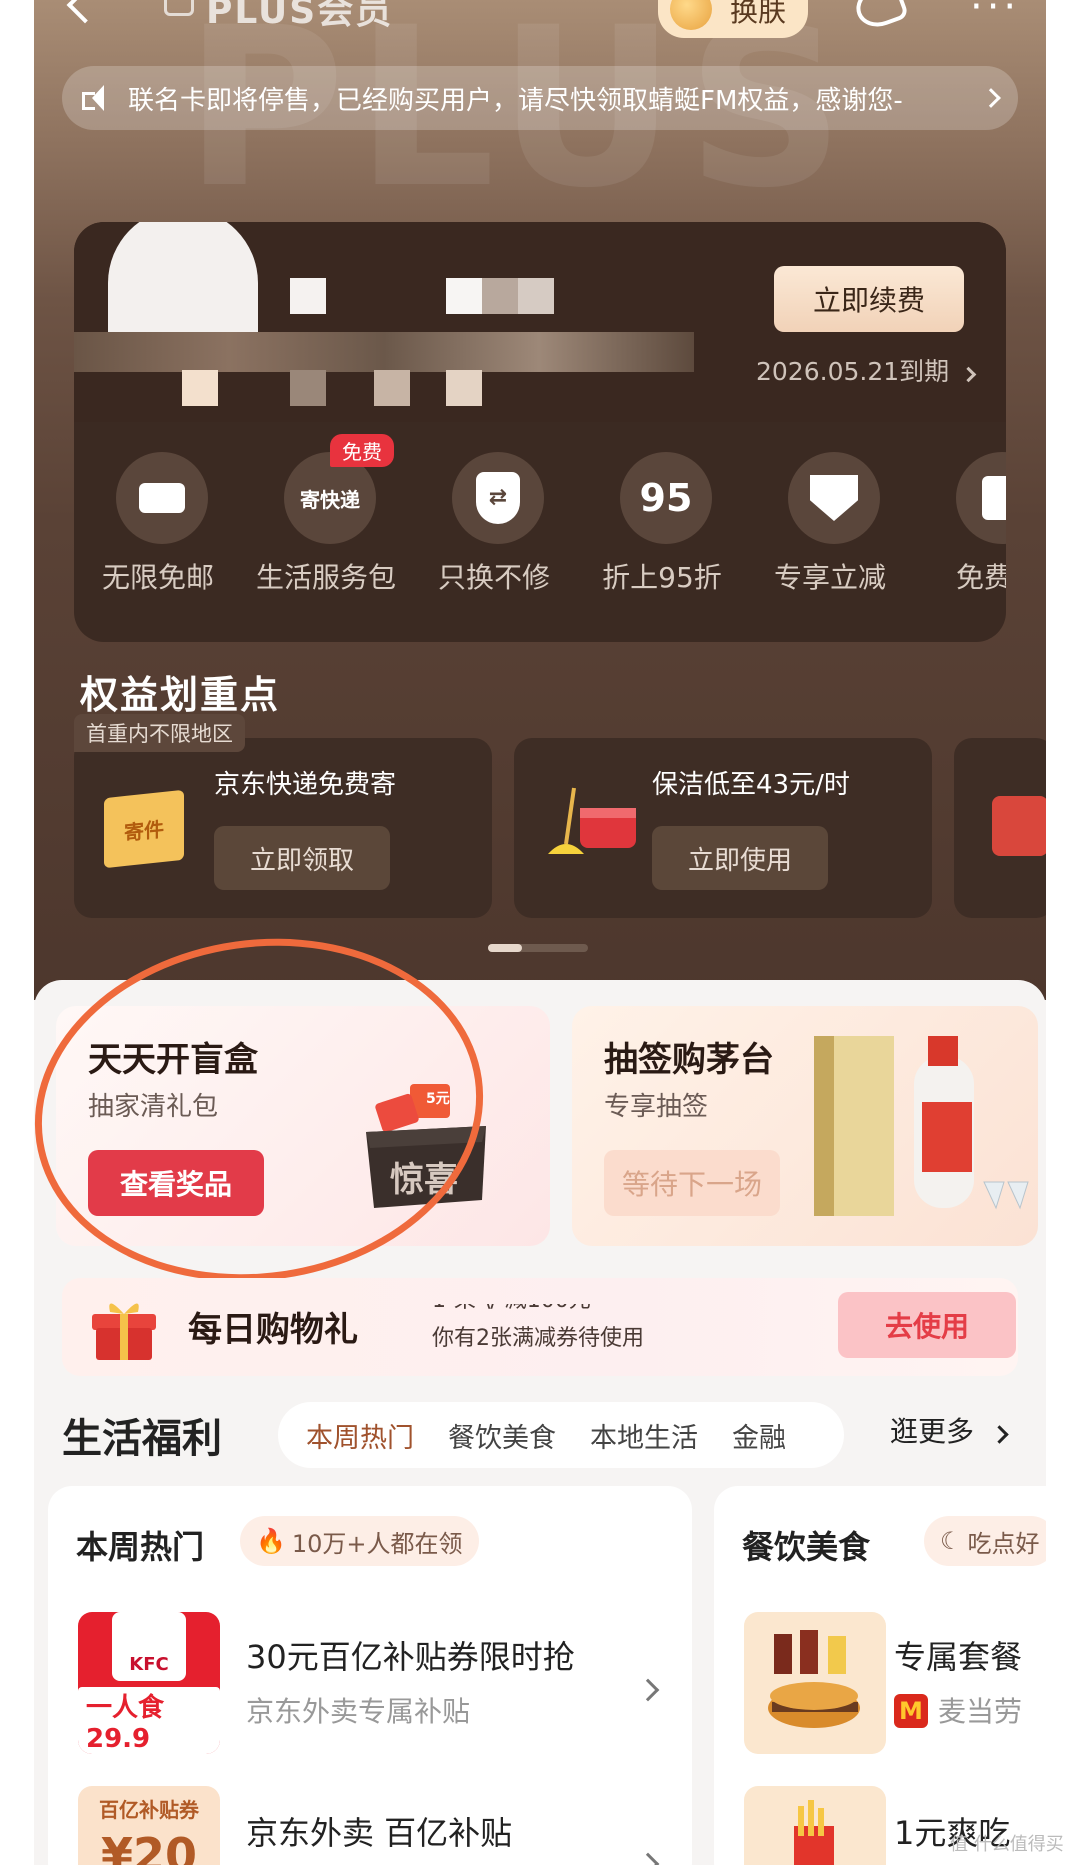 The image size is (1080, 1865). Describe the element at coordinates (689, 1060) in the screenshot. I see `promo-title: 抽签购茅台` at that location.